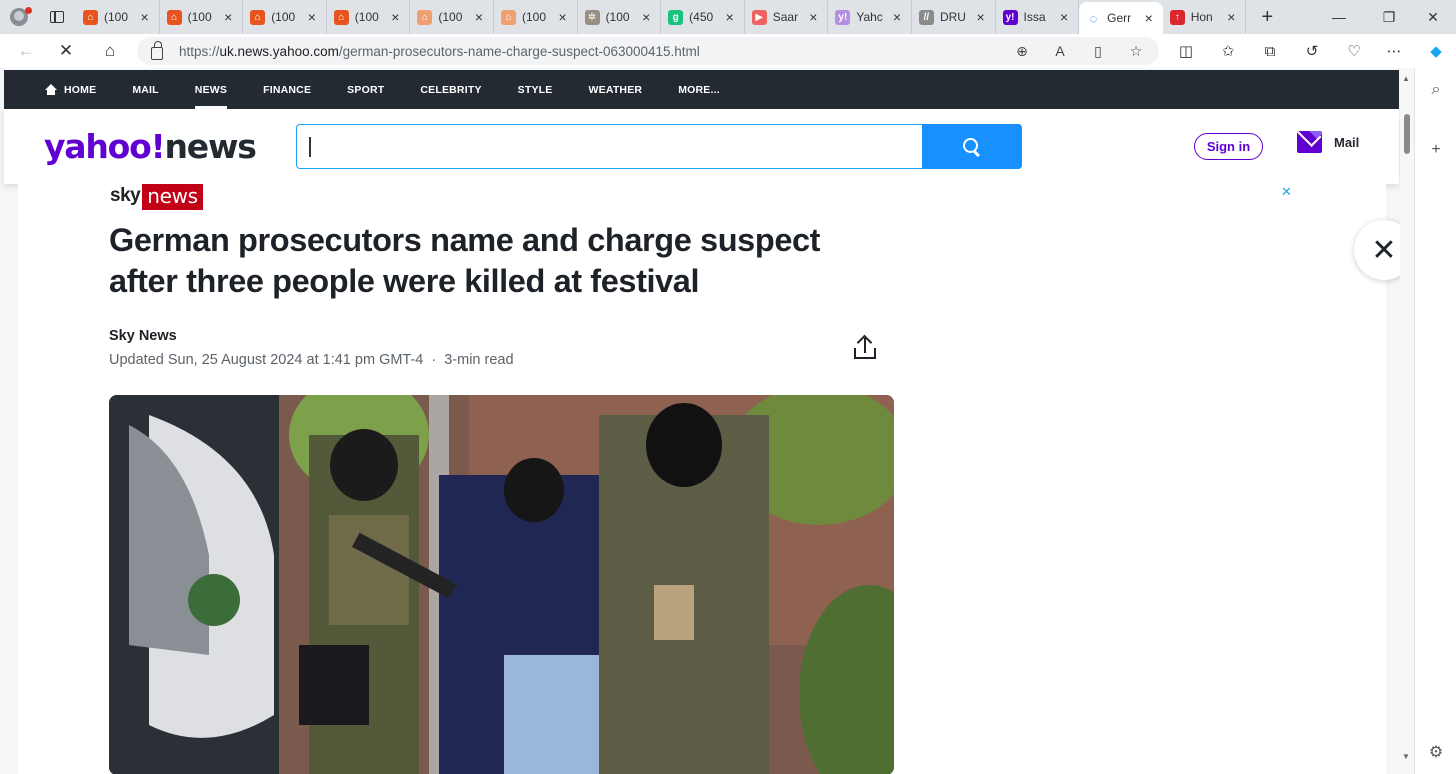 The height and width of the screenshot is (774, 1456). Describe the element at coordinates (703, 17) in the screenshot. I see `browser-tab: g (450 ×` at that location.